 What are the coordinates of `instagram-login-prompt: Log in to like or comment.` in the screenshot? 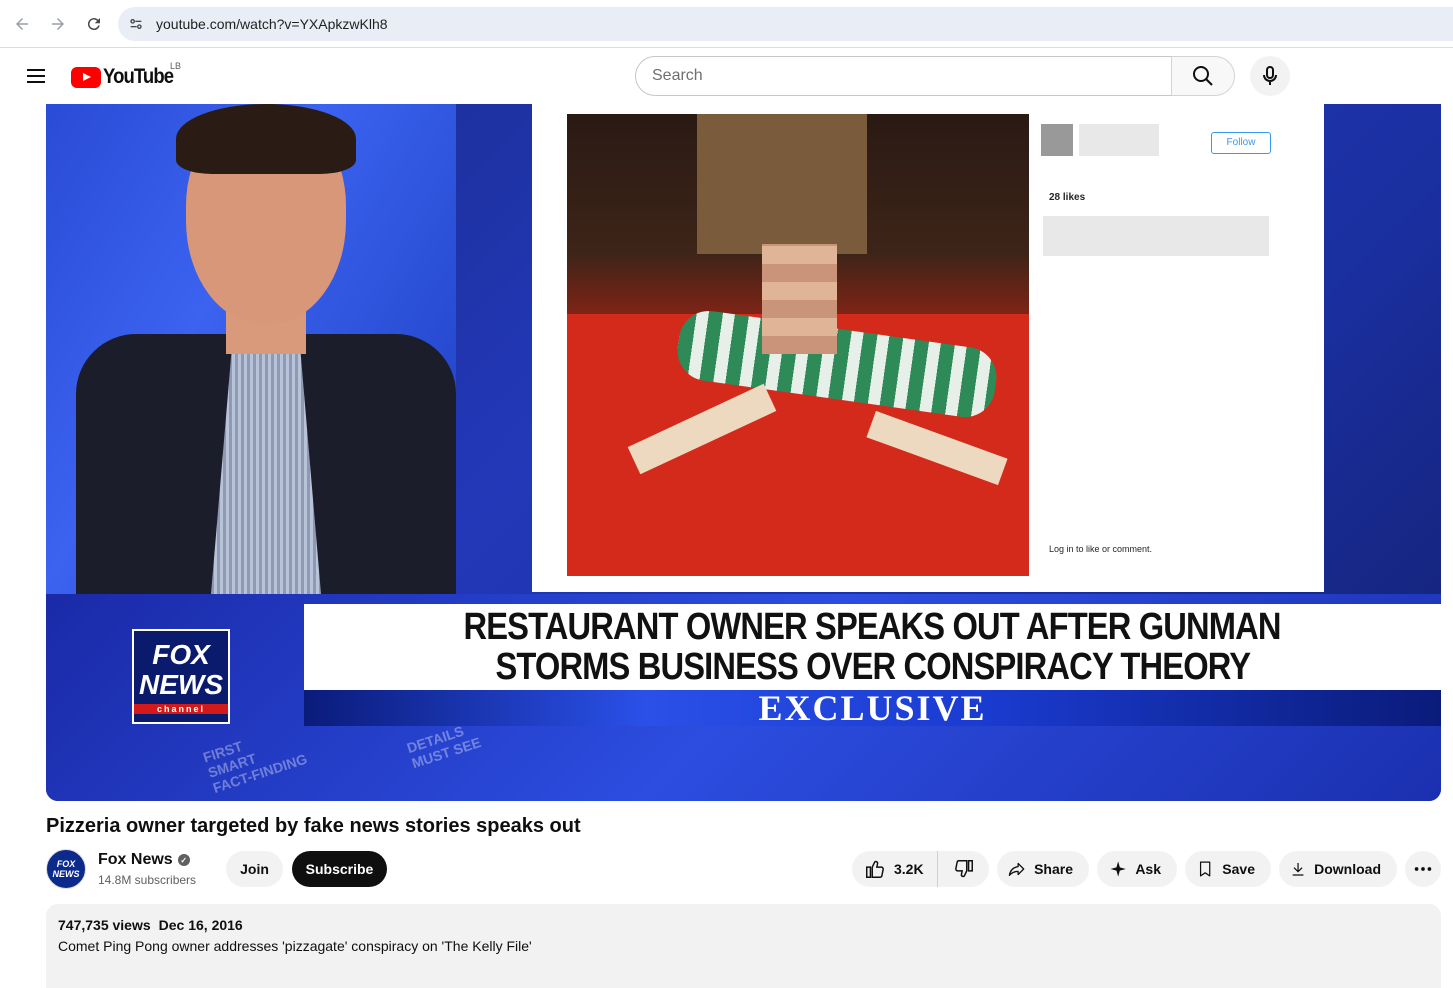 It's located at (1101, 549).